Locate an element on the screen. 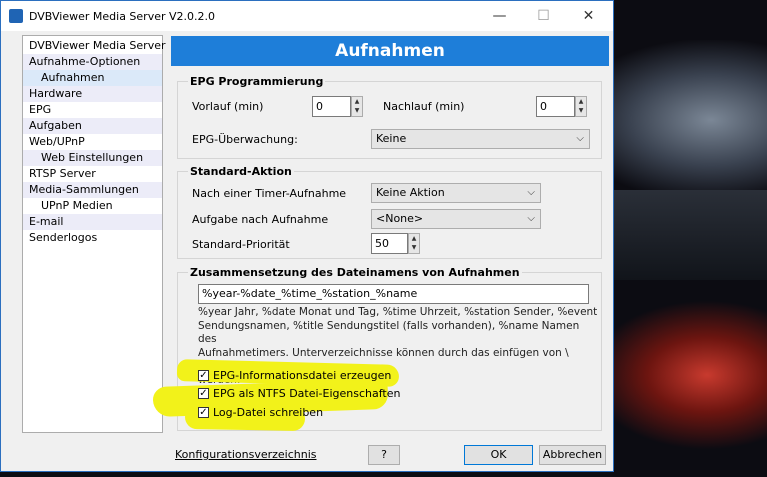 Image resolution: width=767 pixels, height=477 pixels. timer-aufnahme-value: Keine Aktion is located at coordinates (410, 192).